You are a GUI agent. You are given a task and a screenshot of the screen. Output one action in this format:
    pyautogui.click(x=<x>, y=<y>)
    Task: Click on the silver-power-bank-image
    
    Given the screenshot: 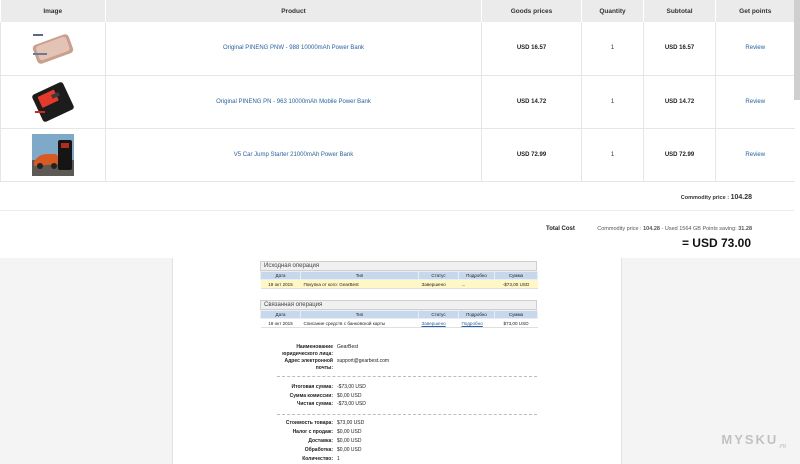 What is the action you would take?
    pyautogui.click(x=53, y=48)
    